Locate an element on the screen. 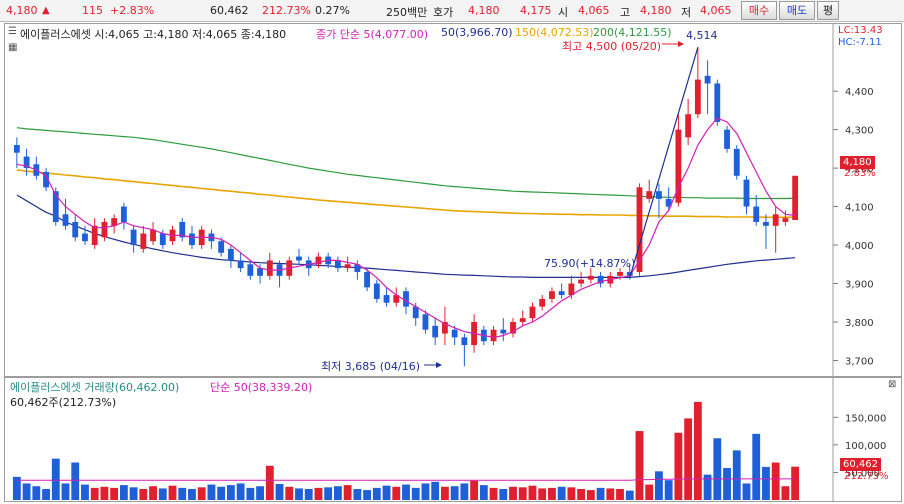 The image size is (904, 504). high-marker-label: 최고 4,500 (05/20) is located at coordinates (612, 46).